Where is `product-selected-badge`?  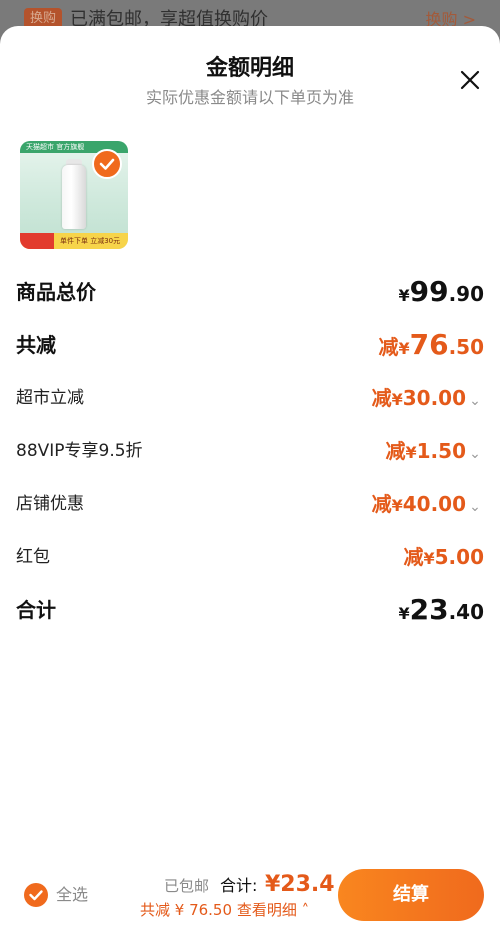
product-selected-badge is located at coordinates (107, 164).